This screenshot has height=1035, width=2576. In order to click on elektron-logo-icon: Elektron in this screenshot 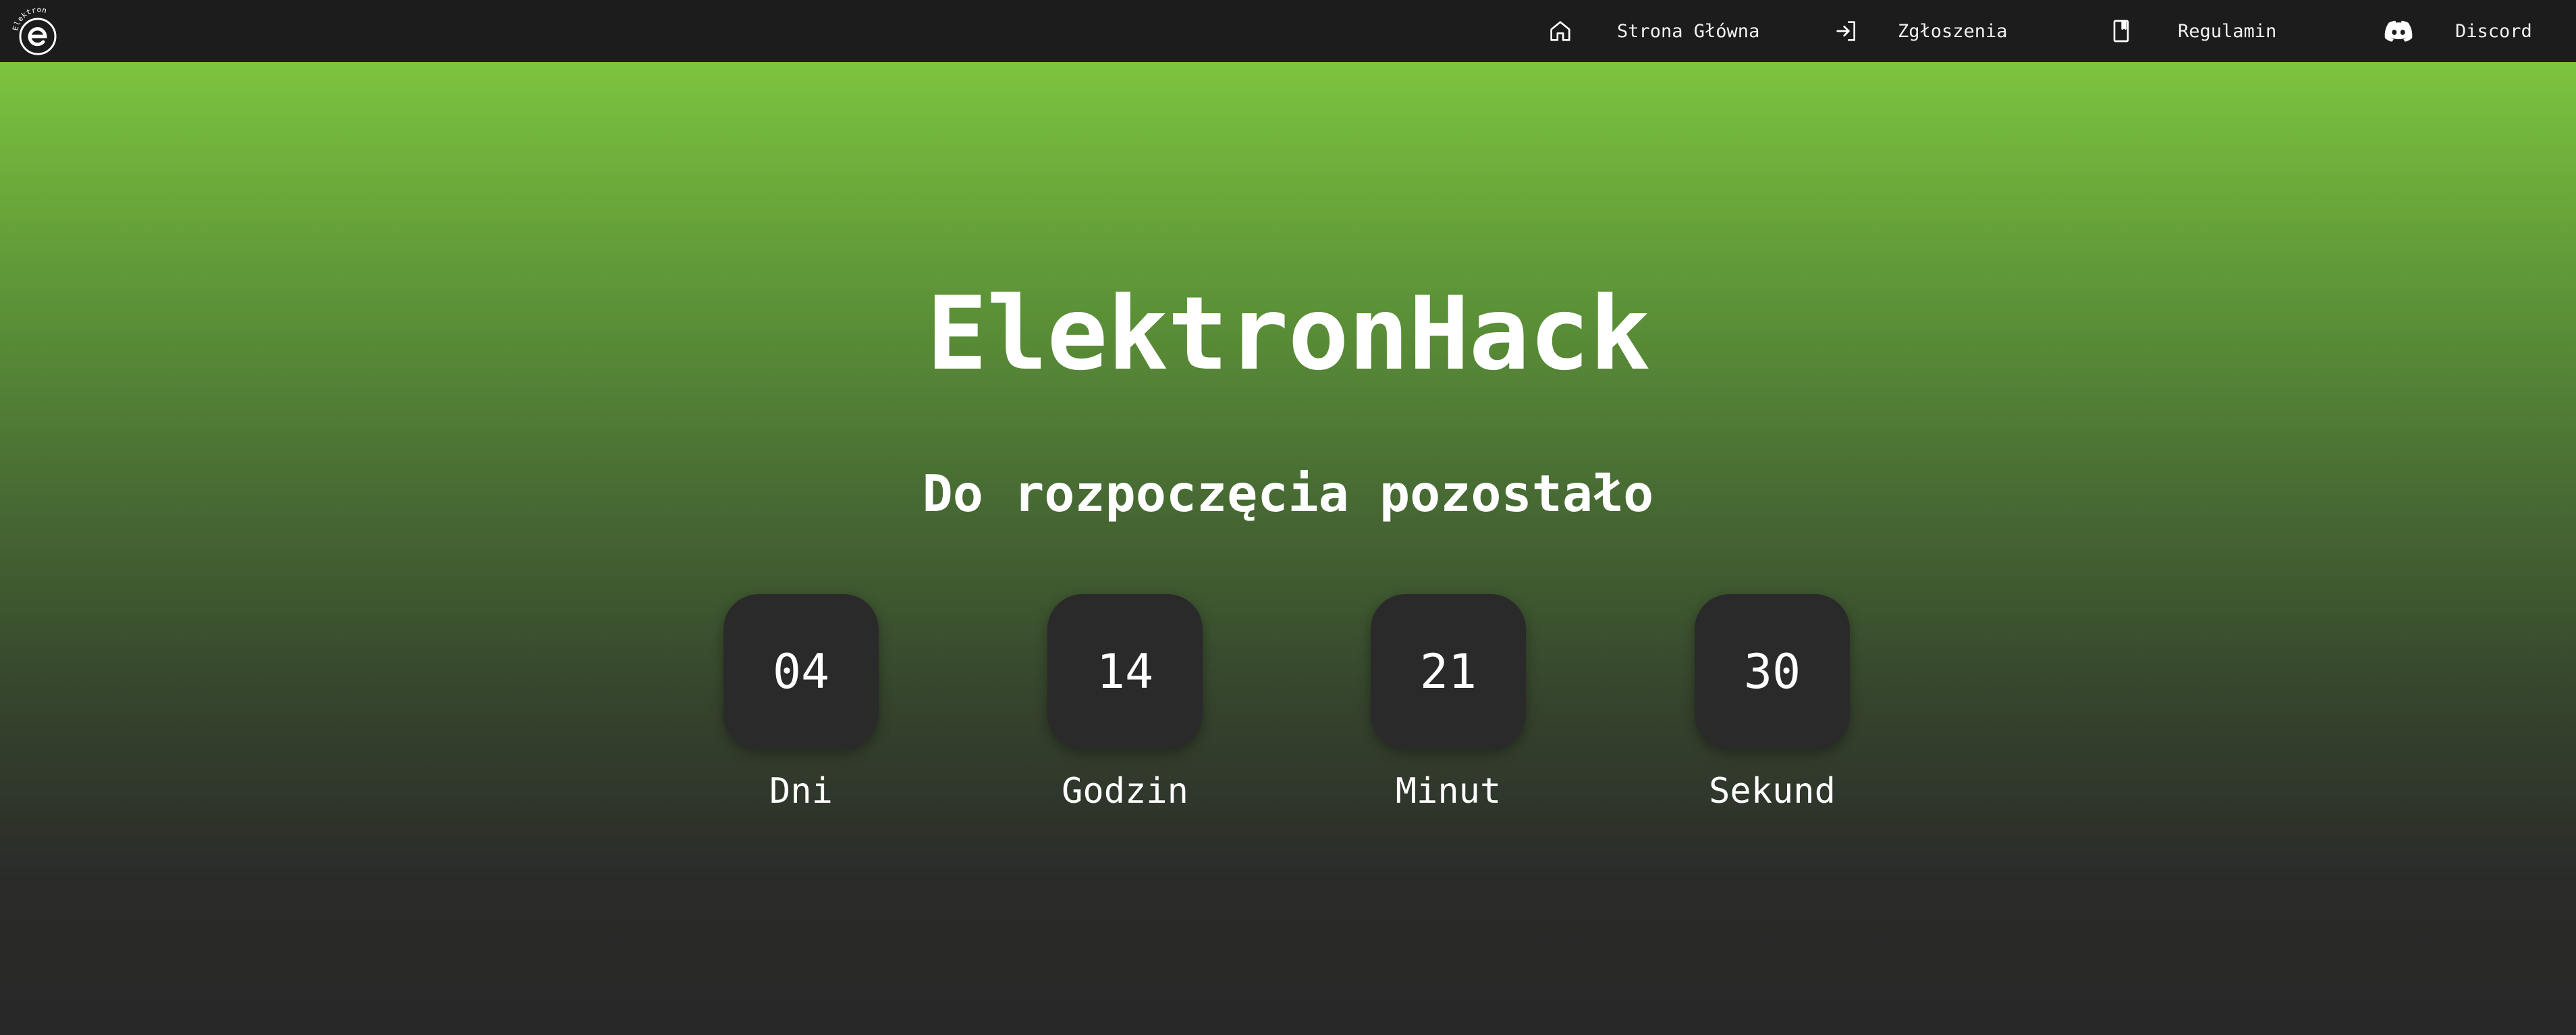, I will do `click(34, 30)`.